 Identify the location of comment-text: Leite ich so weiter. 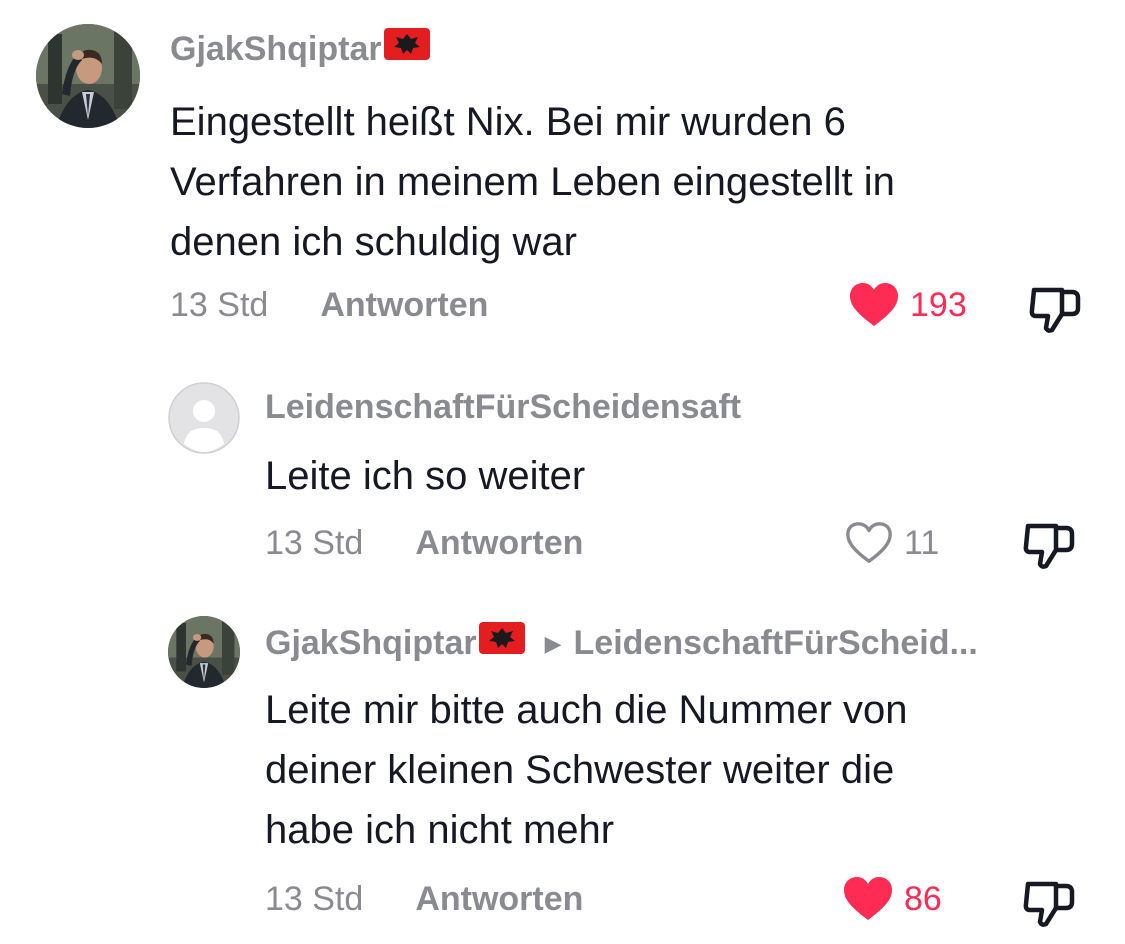
(665, 476).